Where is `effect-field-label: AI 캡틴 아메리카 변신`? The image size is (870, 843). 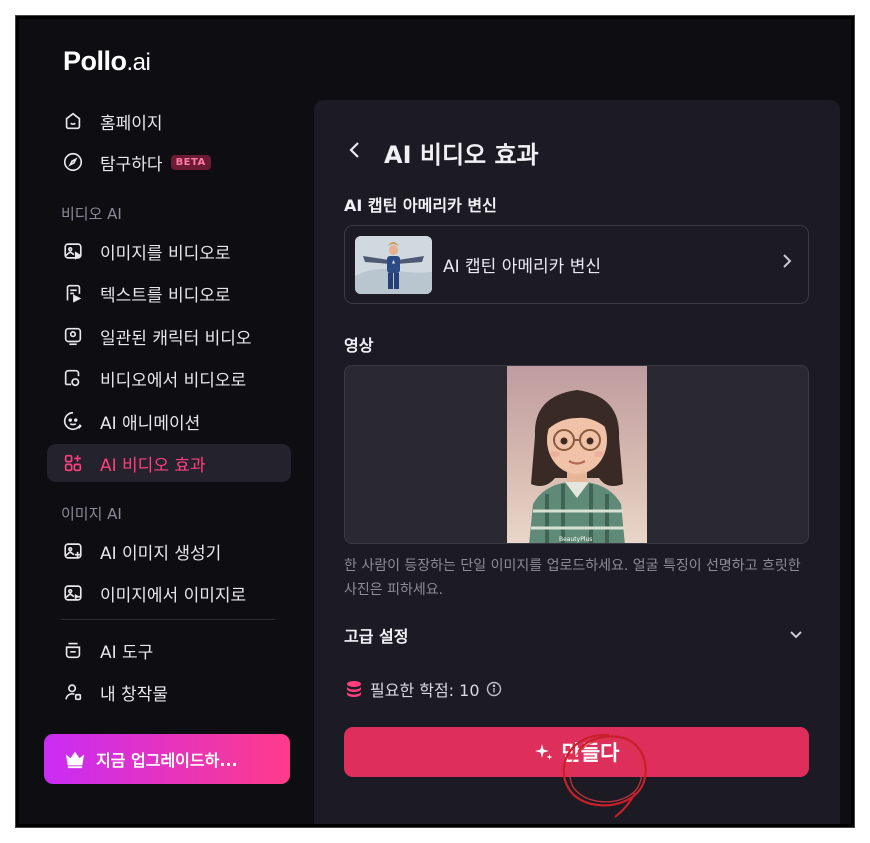 effect-field-label: AI 캡틴 아메리카 변신 is located at coordinates (420, 205).